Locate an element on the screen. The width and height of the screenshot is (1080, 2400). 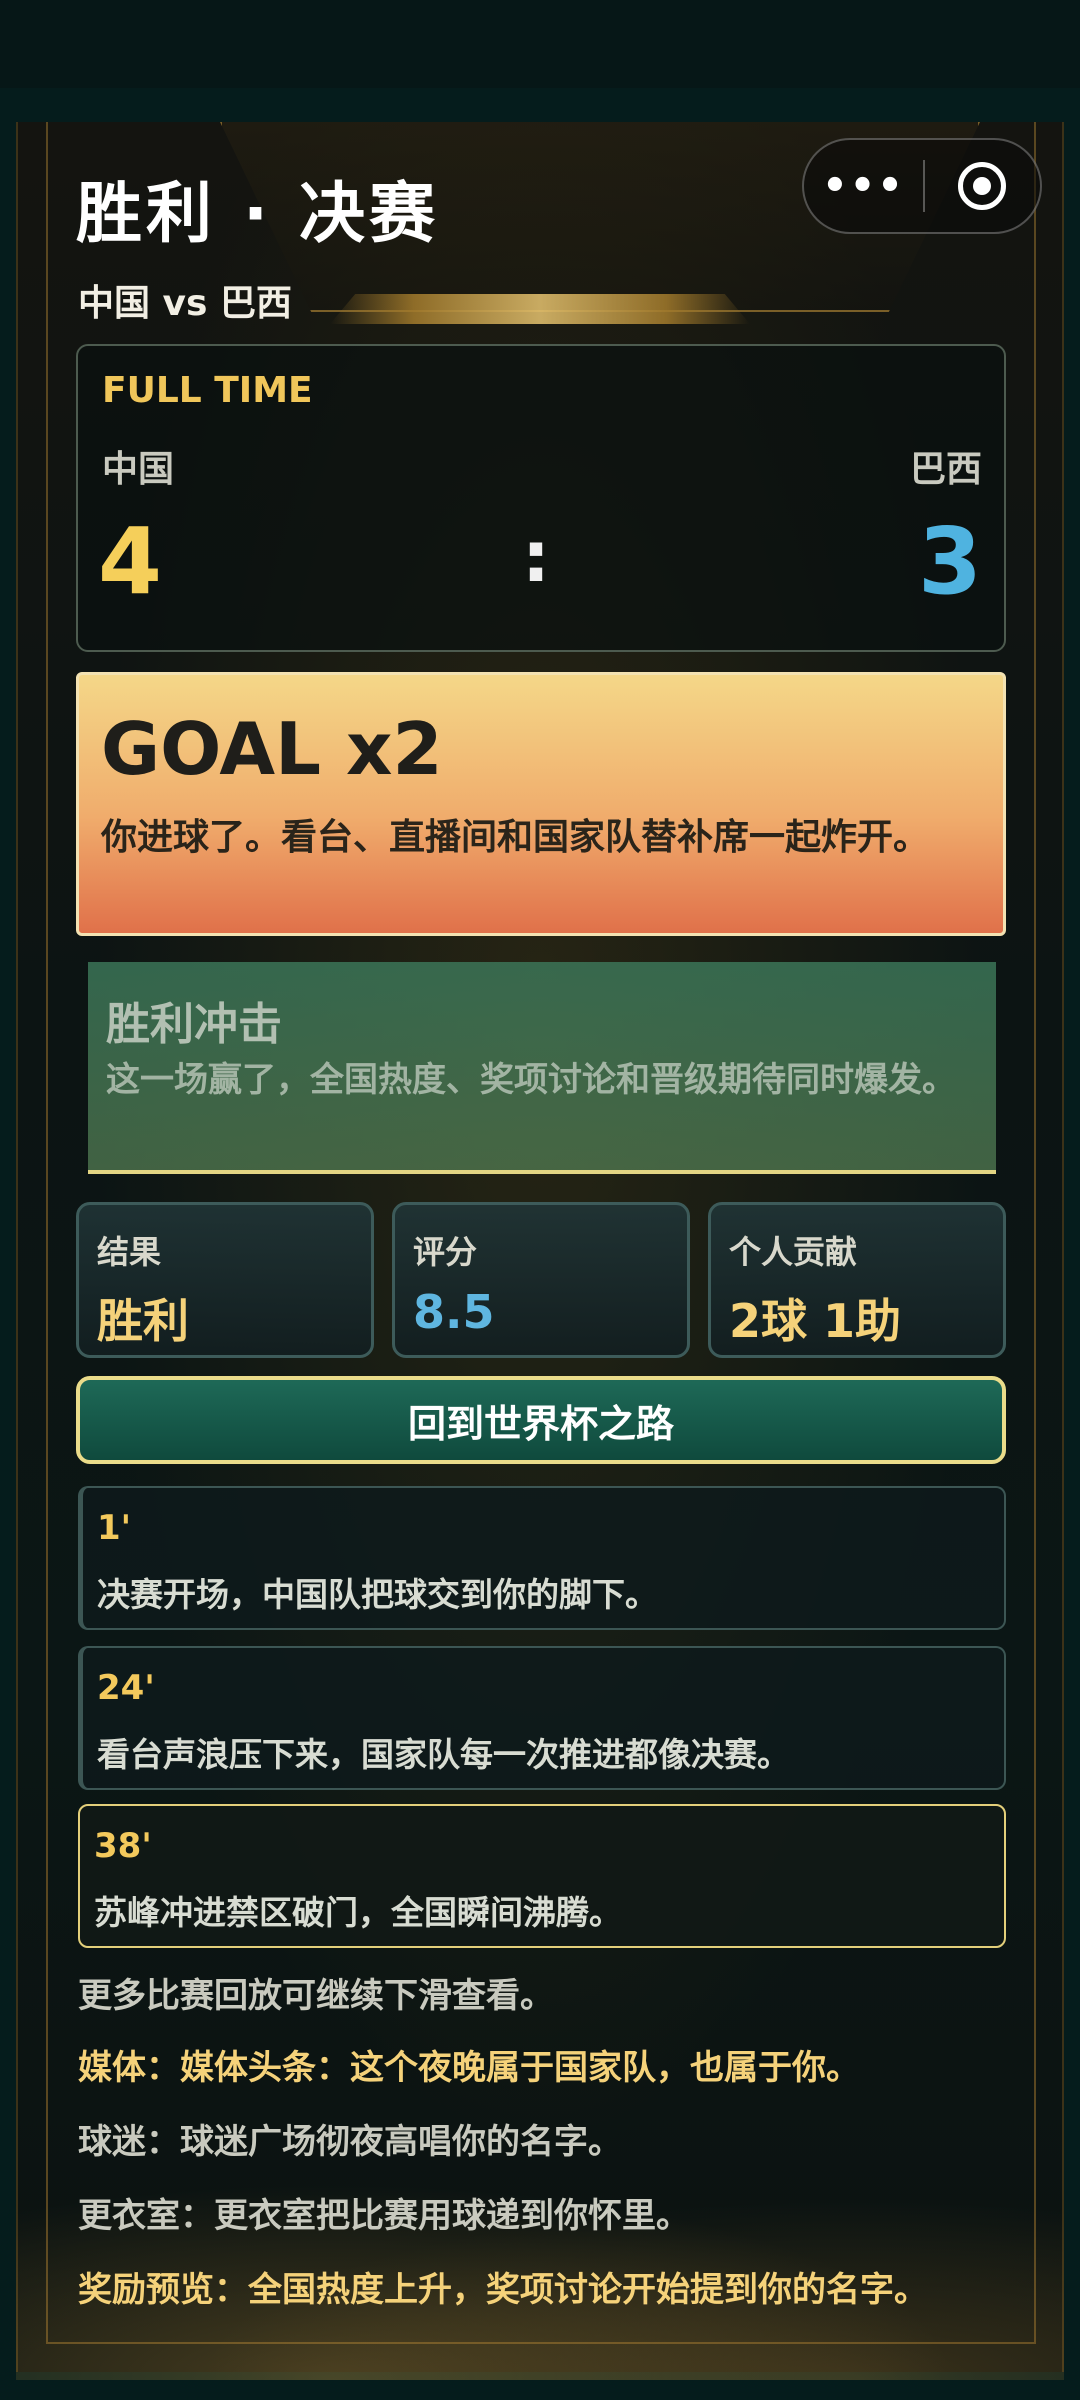
victory-impact-card: 胜利冲击 这一场赢了，全国热度、奖项讨论和晋级期待同时爆发。 is located at coordinates (542, 1068).